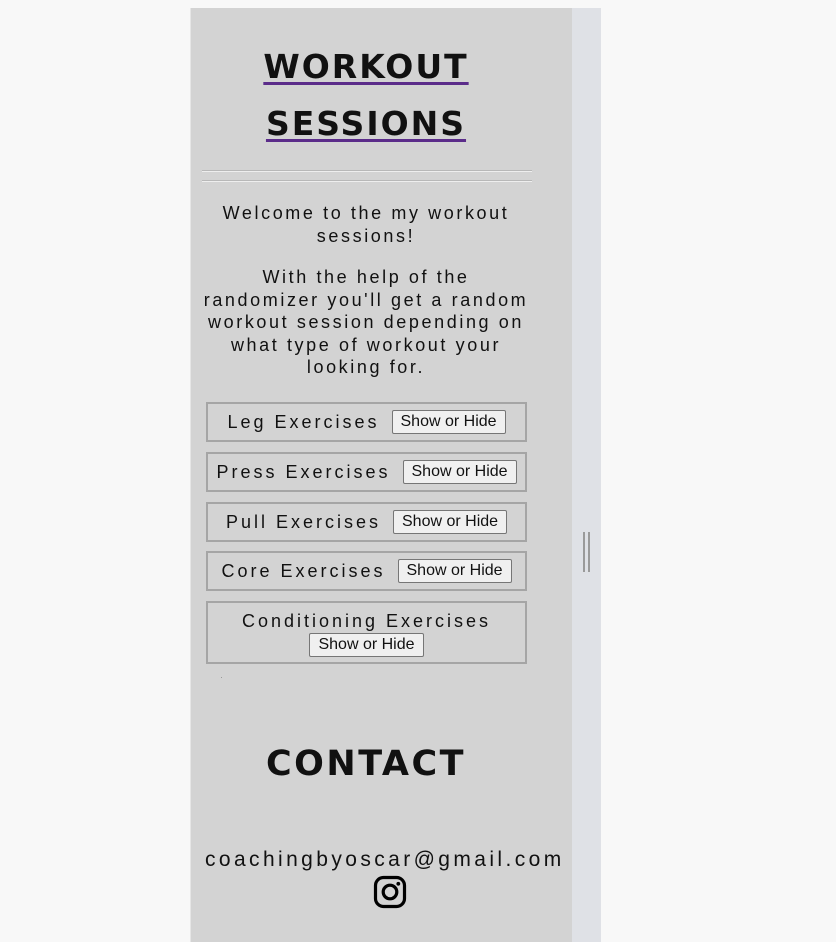 The image size is (836, 942). Describe the element at coordinates (450, 522) in the screenshot. I see `pull-exercises-toggle-button: Show or Hide` at that location.